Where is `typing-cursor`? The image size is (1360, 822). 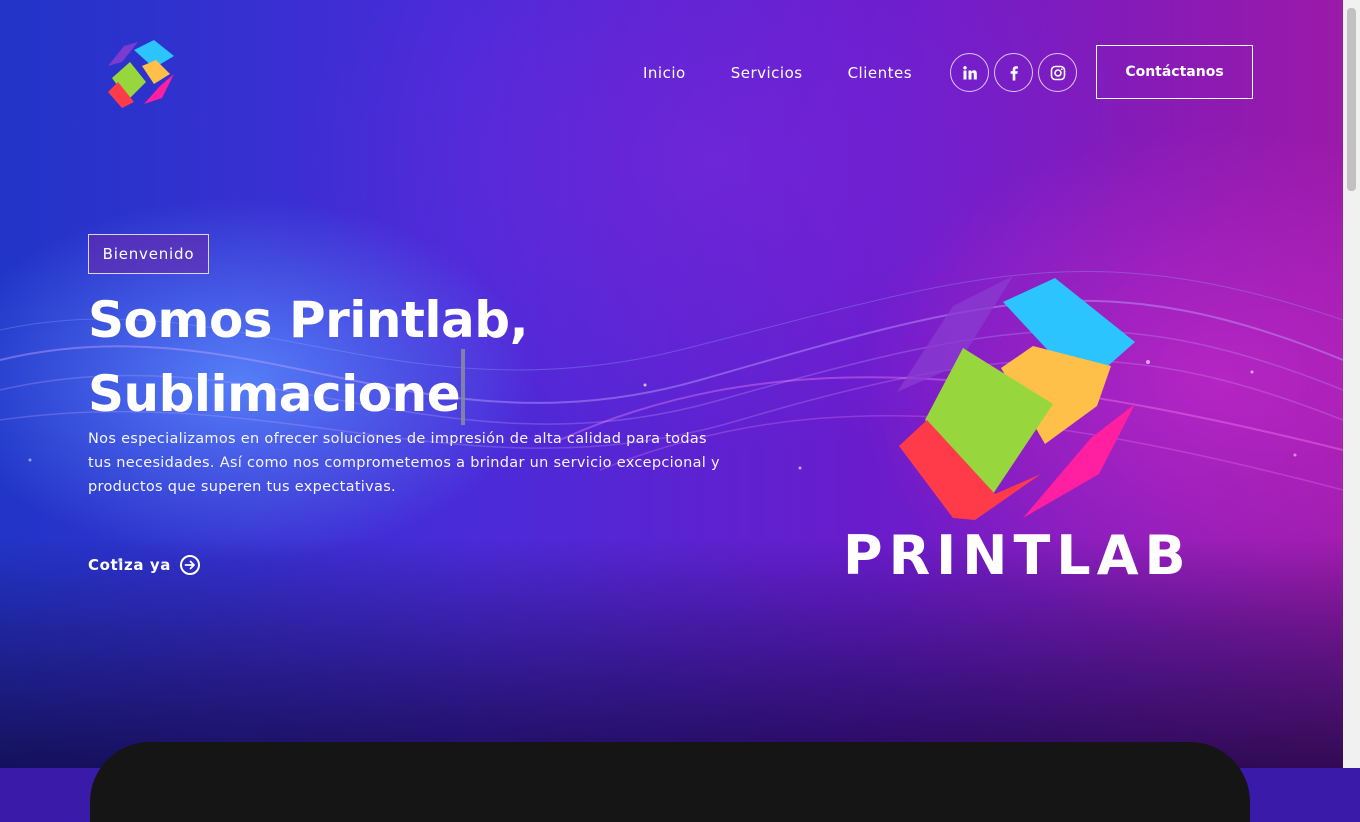
typing-cursor is located at coordinates (463, 387).